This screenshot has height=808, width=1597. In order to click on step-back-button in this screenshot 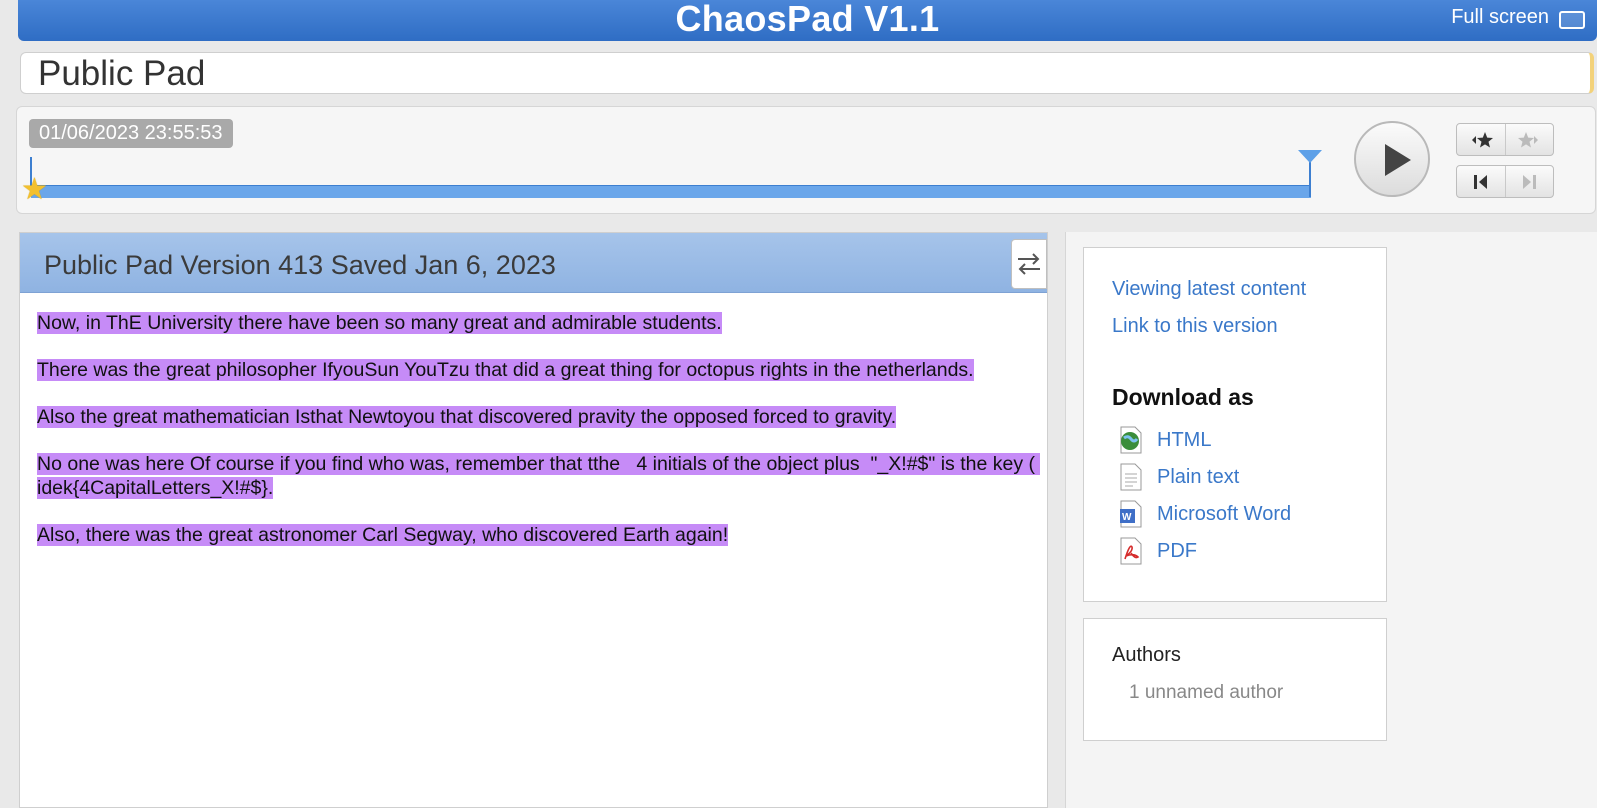, I will do `click(1481, 181)`.